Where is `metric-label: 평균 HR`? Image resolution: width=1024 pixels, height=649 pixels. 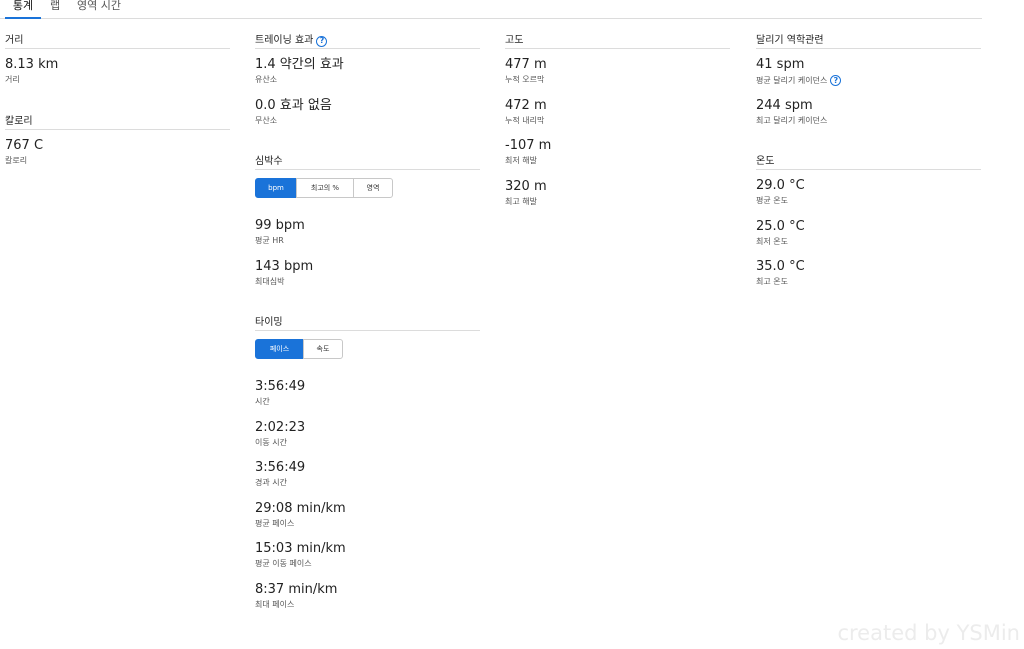
metric-label: 평균 HR is located at coordinates (269, 240).